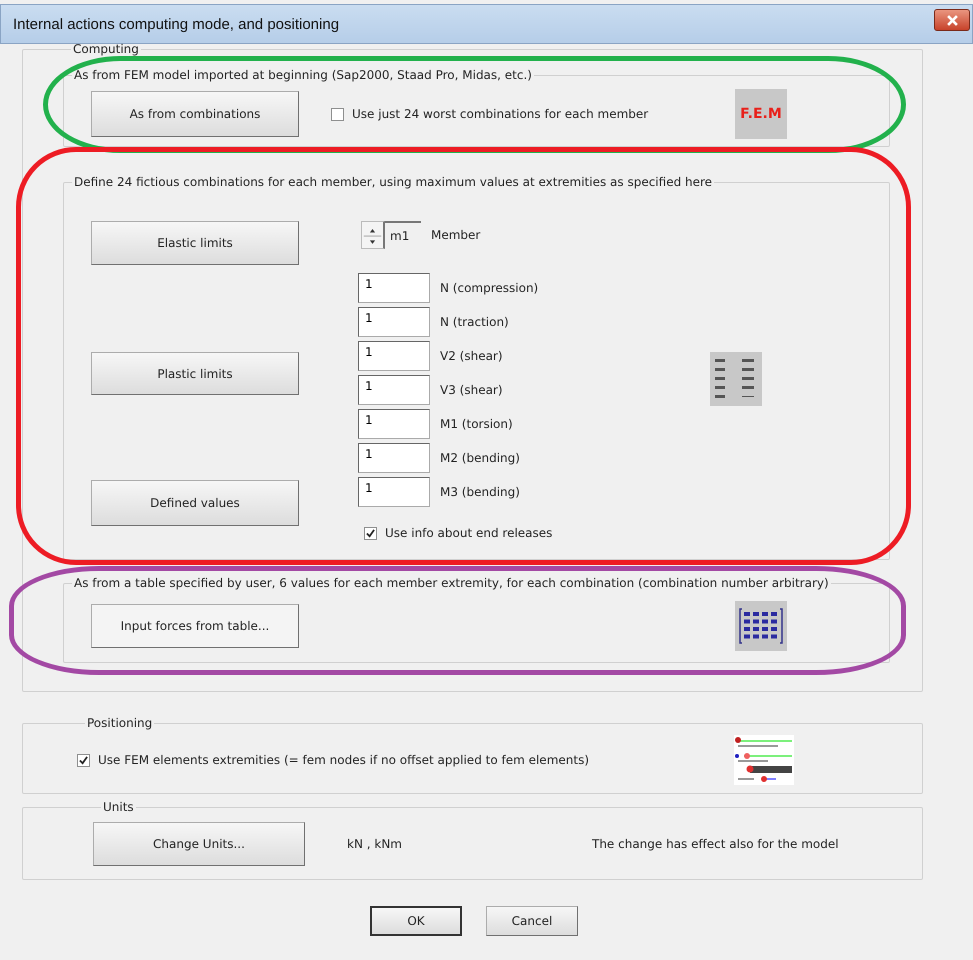 This screenshot has height=960, width=973. I want to click on checkbox-label: Use just 24 worst combinations for each member, so click(500, 114).